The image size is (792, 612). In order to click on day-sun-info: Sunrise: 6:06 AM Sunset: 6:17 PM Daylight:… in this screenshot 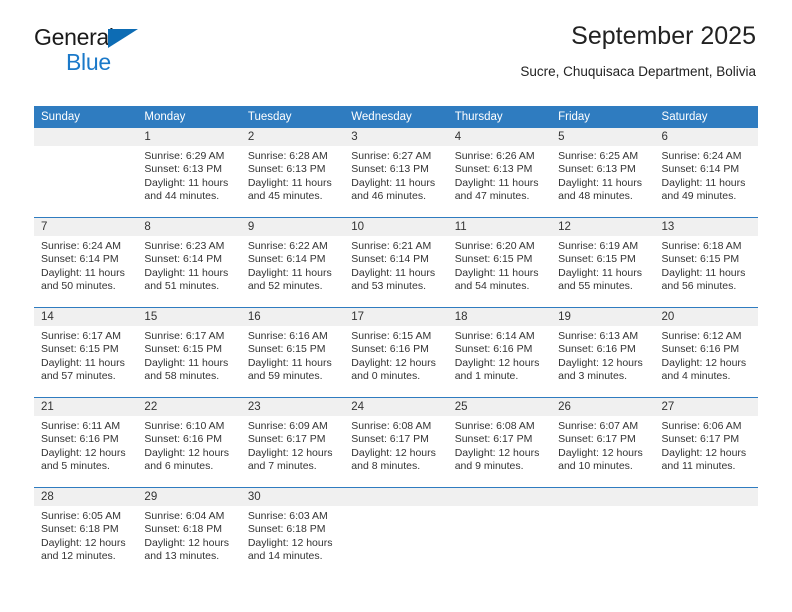, I will do `click(706, 445)`.